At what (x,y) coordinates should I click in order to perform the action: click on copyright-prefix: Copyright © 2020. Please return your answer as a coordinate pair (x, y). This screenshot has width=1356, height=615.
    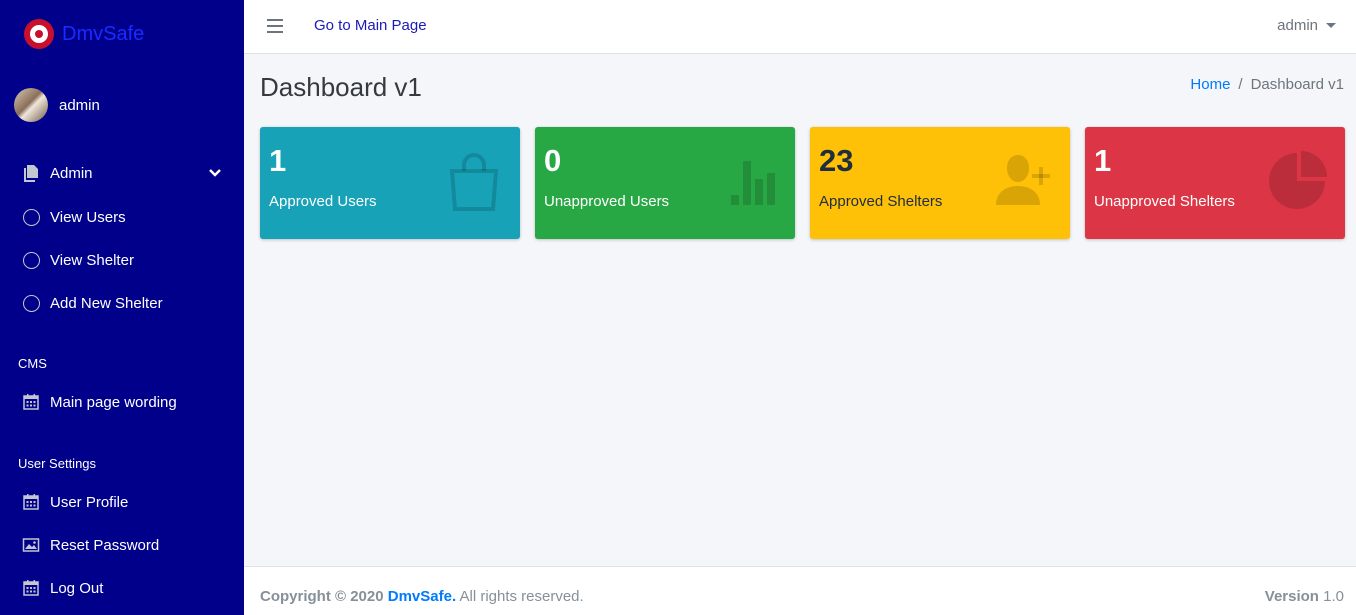
    Looking at the image, I should click on (322, 596).